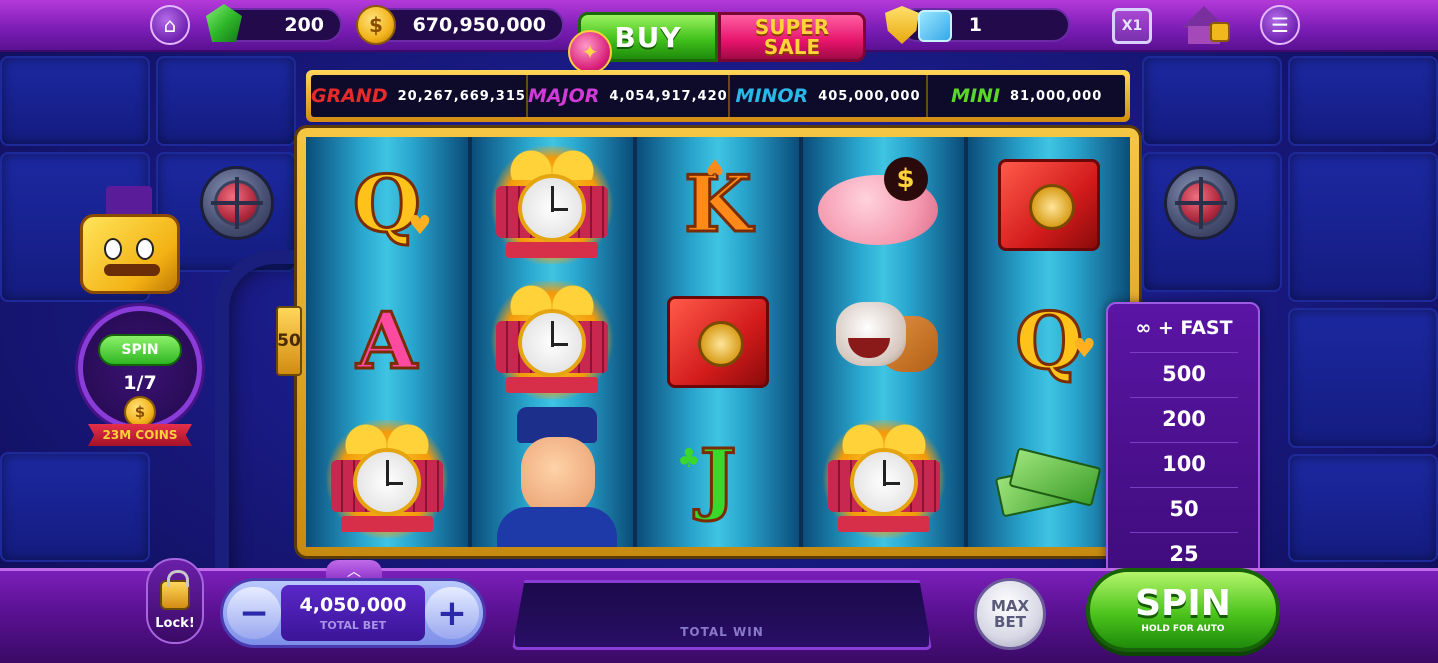 The image size is (1438, 663). I want to click on auto-option-50: 50, so click(1184, 509).